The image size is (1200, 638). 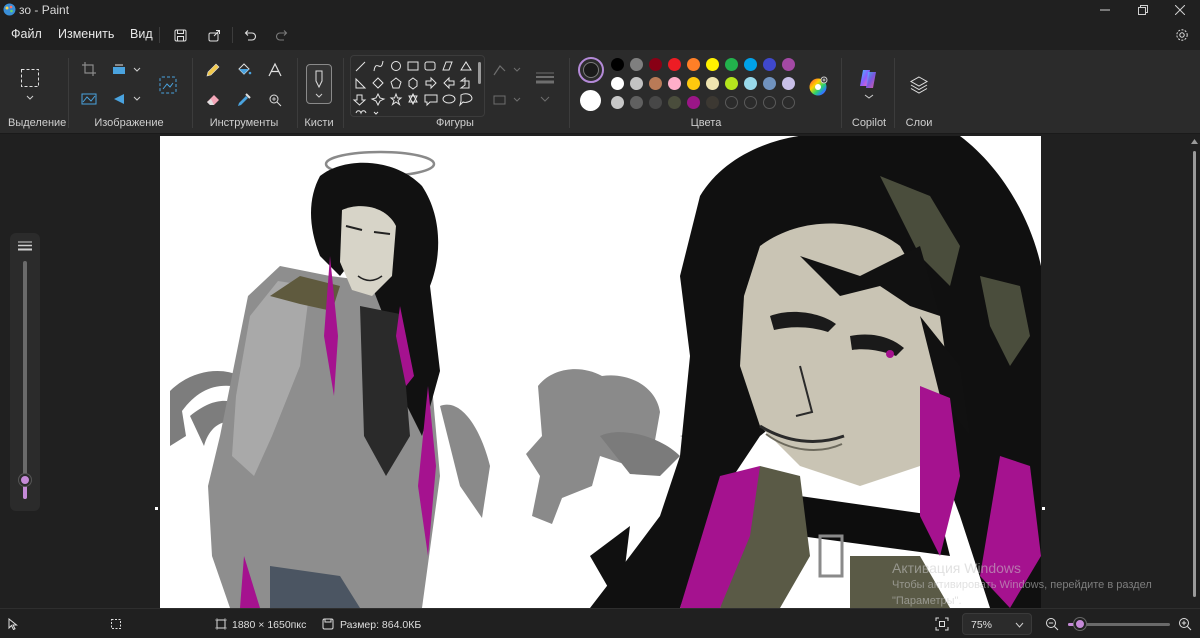 I want to click on shape-fill-button, so click(x=508, y=100).